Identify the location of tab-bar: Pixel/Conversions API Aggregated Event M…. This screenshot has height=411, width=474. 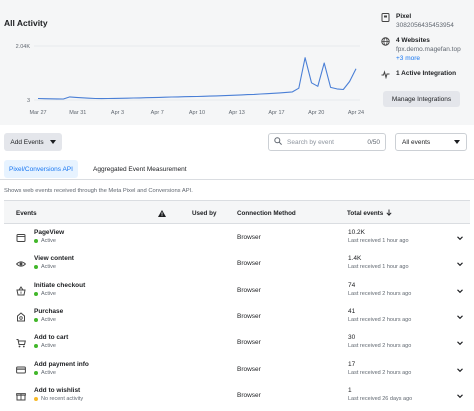
(237, 169).